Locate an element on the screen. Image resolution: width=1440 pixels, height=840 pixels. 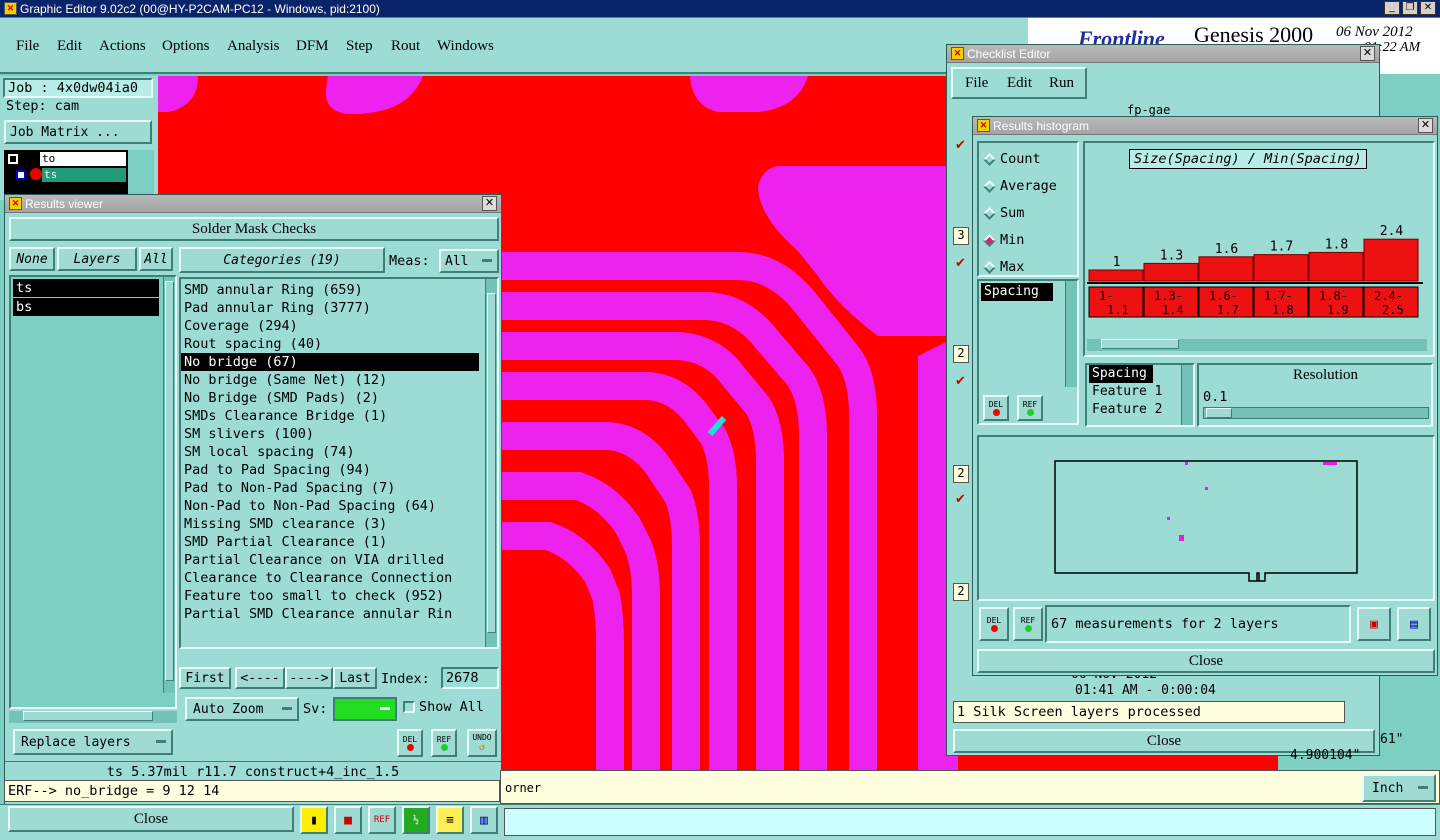
category-item: No bridge (67) is located at coordinates (330, 362).